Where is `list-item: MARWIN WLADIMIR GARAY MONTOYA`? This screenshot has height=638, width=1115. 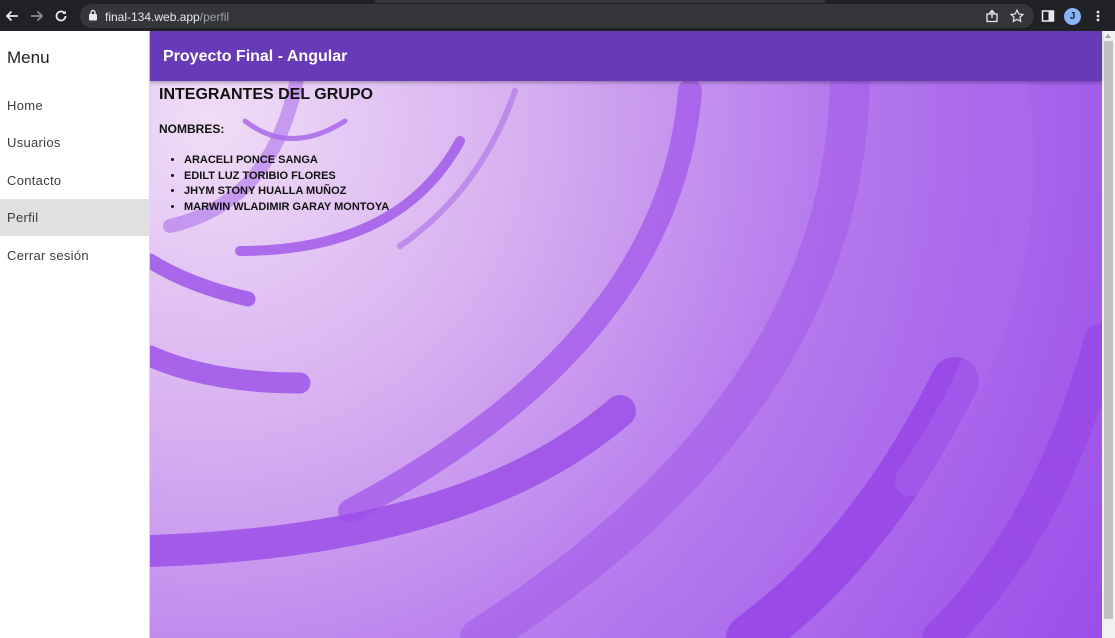
list-item: MARWIN WLADIMIR GARAY MONTOYA is located at coordinates (286, 208).